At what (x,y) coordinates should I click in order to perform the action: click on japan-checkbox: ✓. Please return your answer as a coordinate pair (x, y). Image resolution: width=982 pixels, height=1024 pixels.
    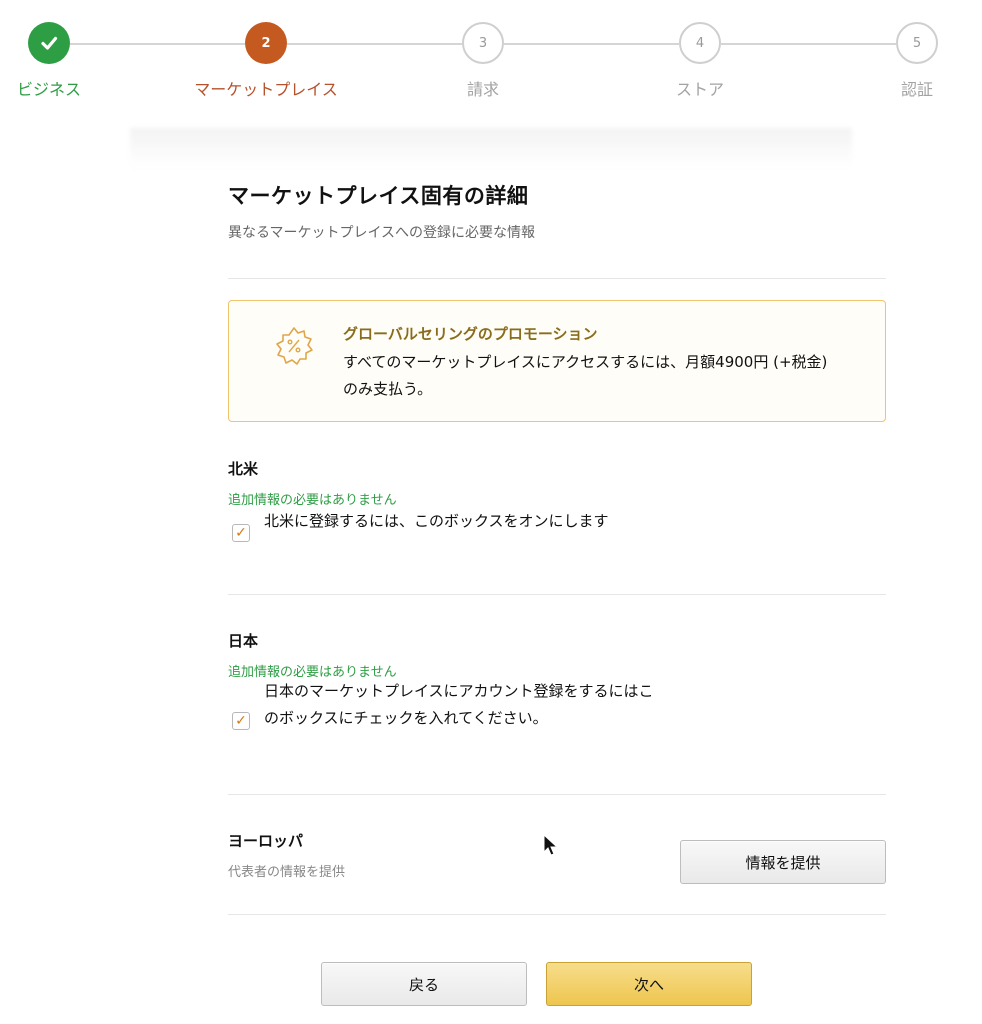
    Looking at the image, I should click on (241, 721).